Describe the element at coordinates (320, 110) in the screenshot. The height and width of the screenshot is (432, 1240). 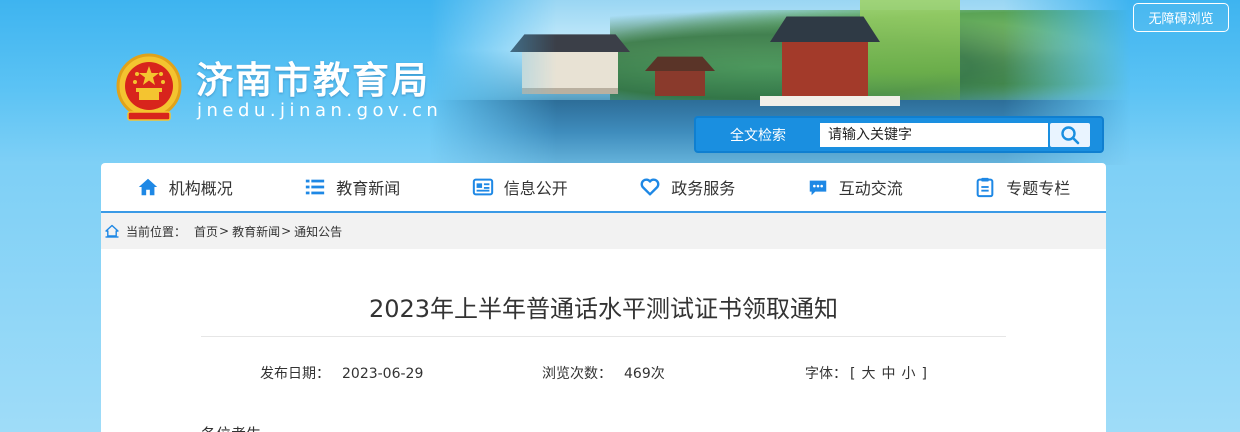
I see `site-domain: jnedu.jinan.gov.cn` at that location.